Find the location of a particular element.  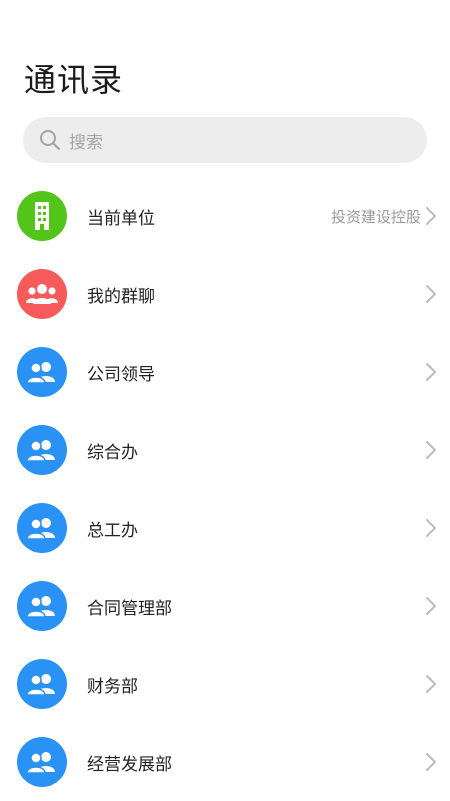

list-item-department: 综合办 is located at coordinates (225, 450).